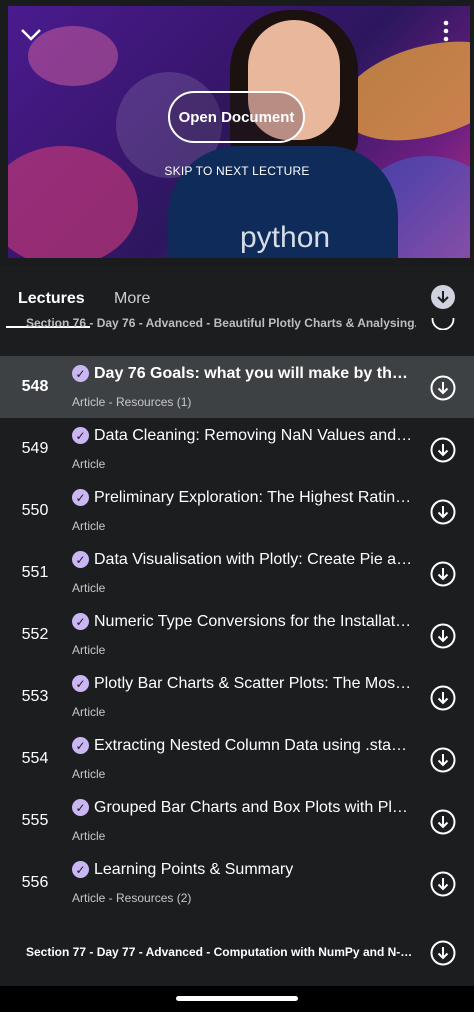 This screenshot has width=474, height=1012. I want to click on lecture-number: 556, so click(35, 882).